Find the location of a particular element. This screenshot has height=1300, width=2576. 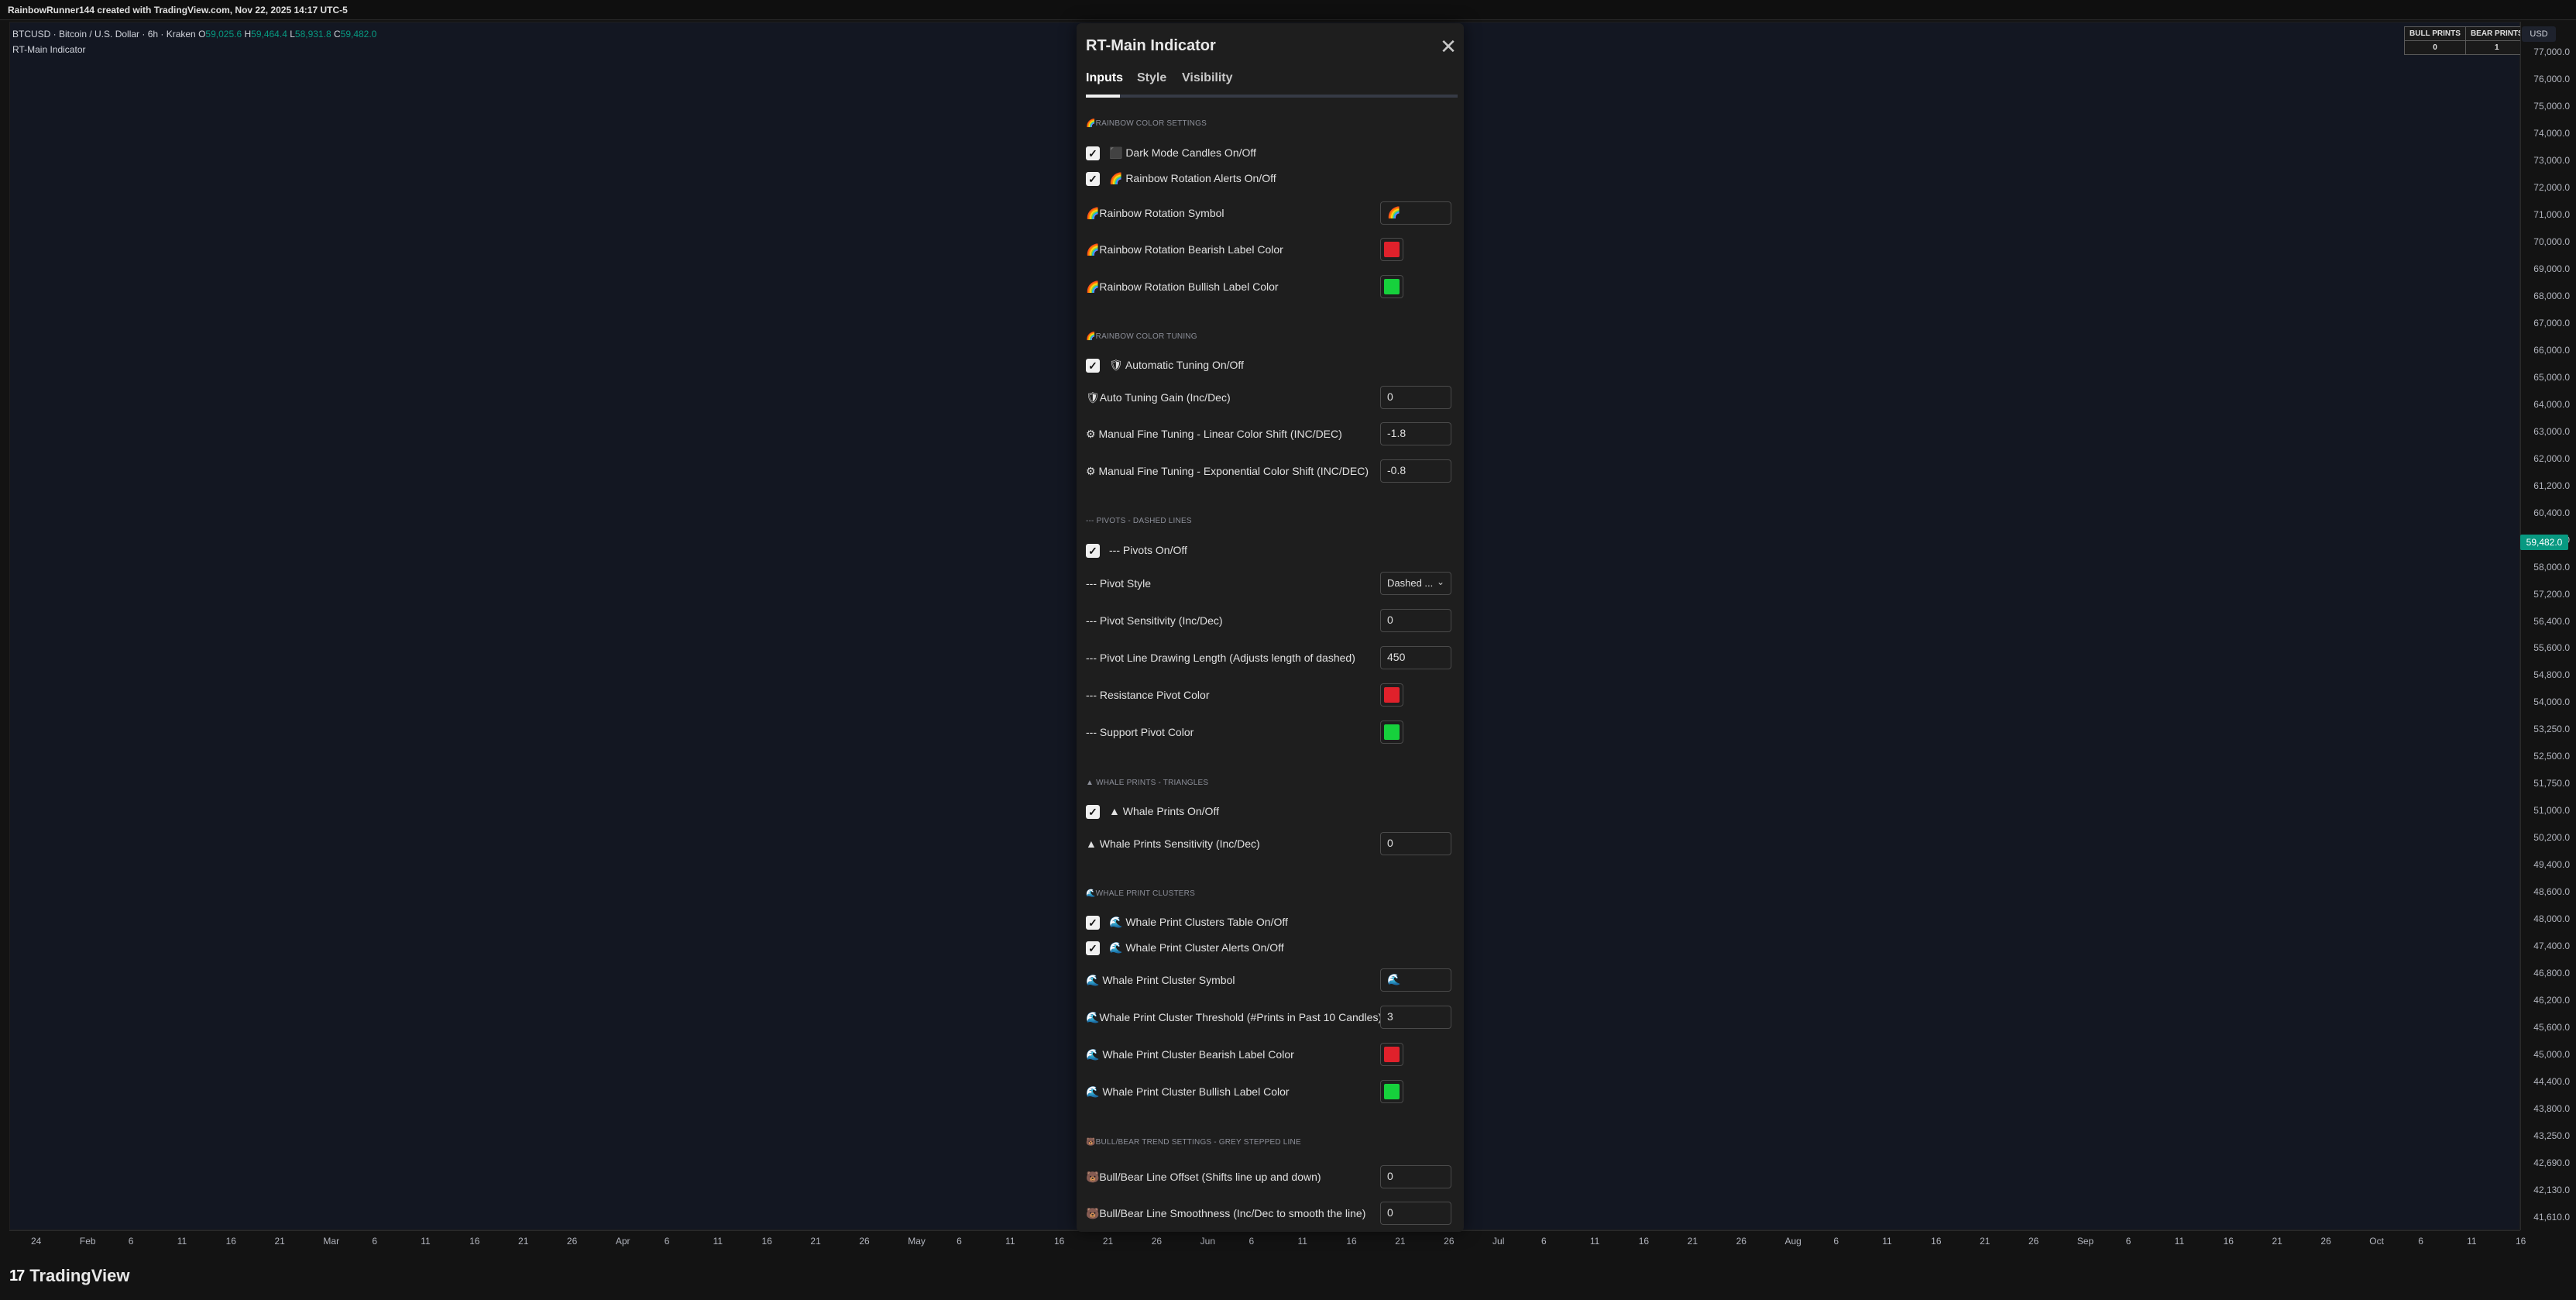

price-tick: 68,000.0 is located at coordinates (2551, 295).